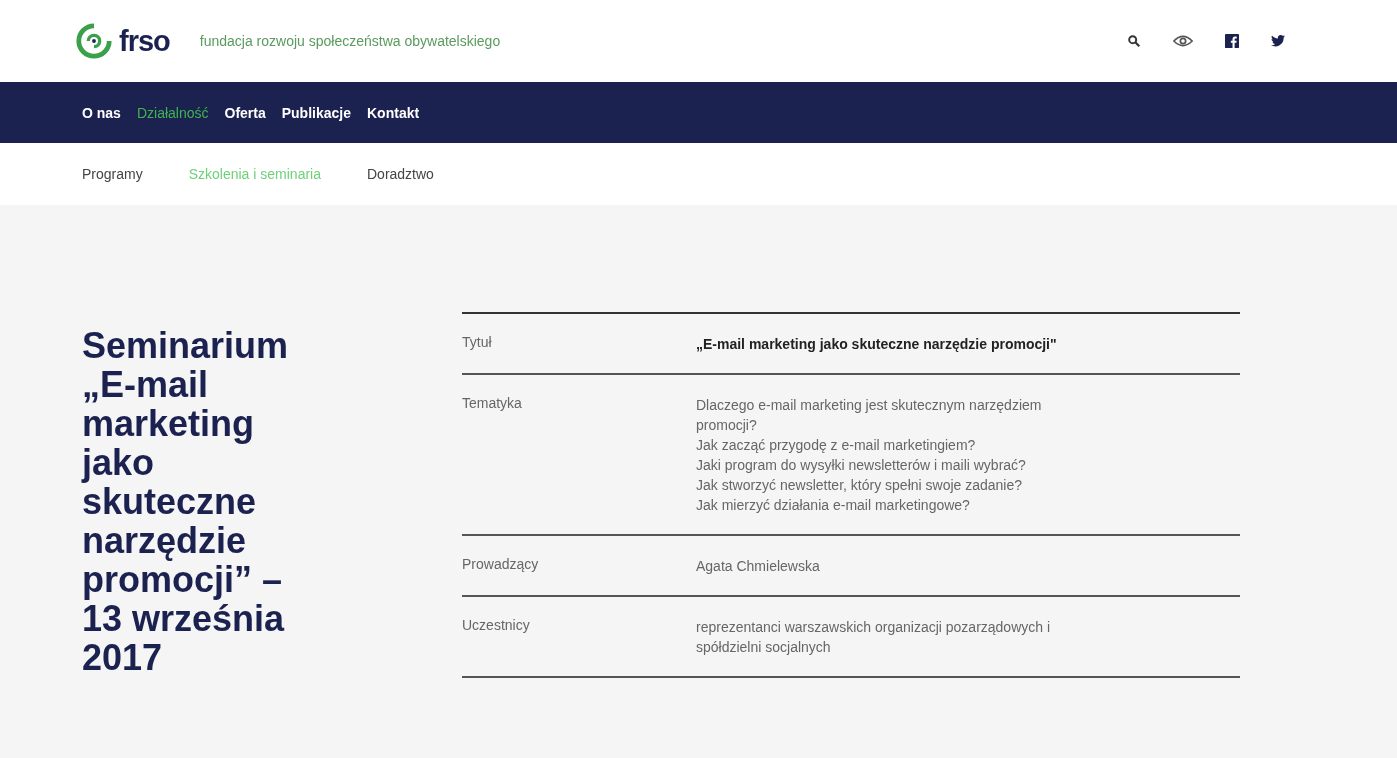 This screenshot has width=1397, height=758. I want to click on twitter-icon, so click(1278, 41).